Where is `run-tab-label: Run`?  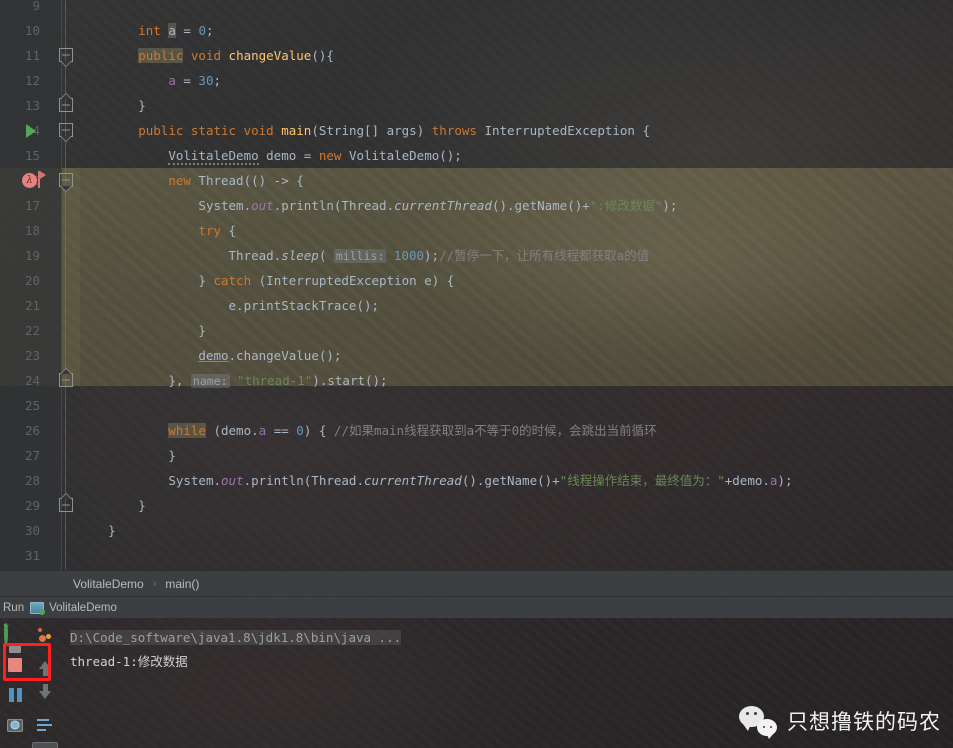 run-tab-label: Run is located at coordinates (14, 607).